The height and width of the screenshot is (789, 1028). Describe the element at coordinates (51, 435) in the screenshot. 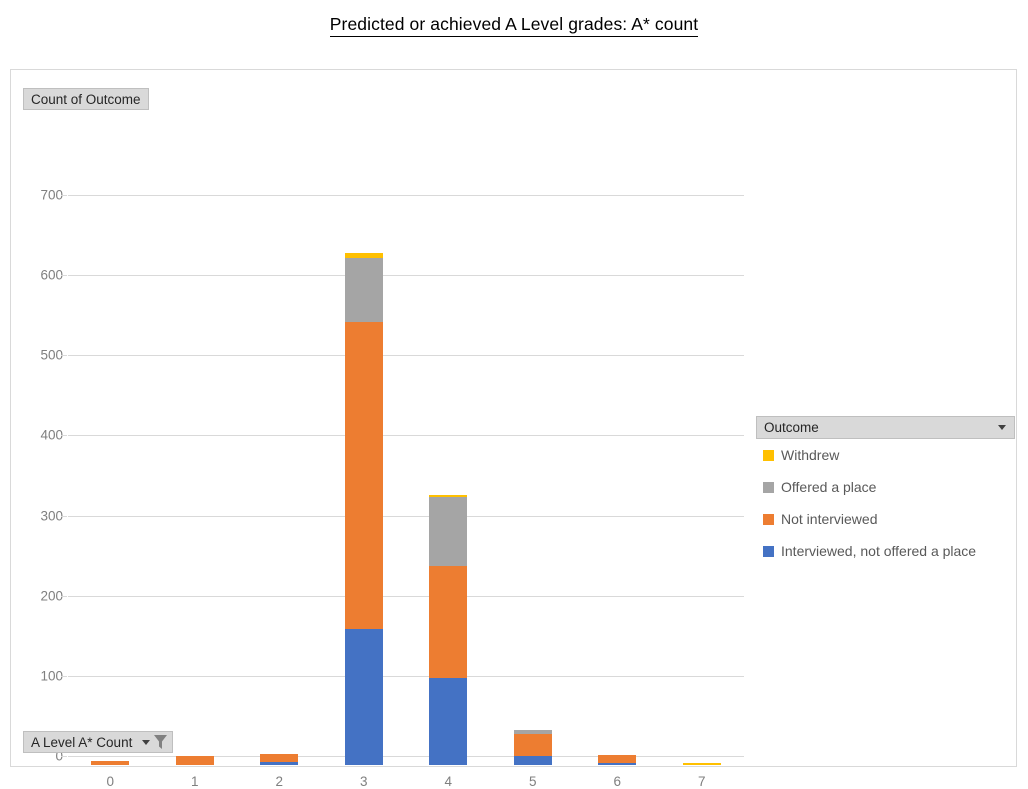

I see `y-tick-label: 400` at that location.